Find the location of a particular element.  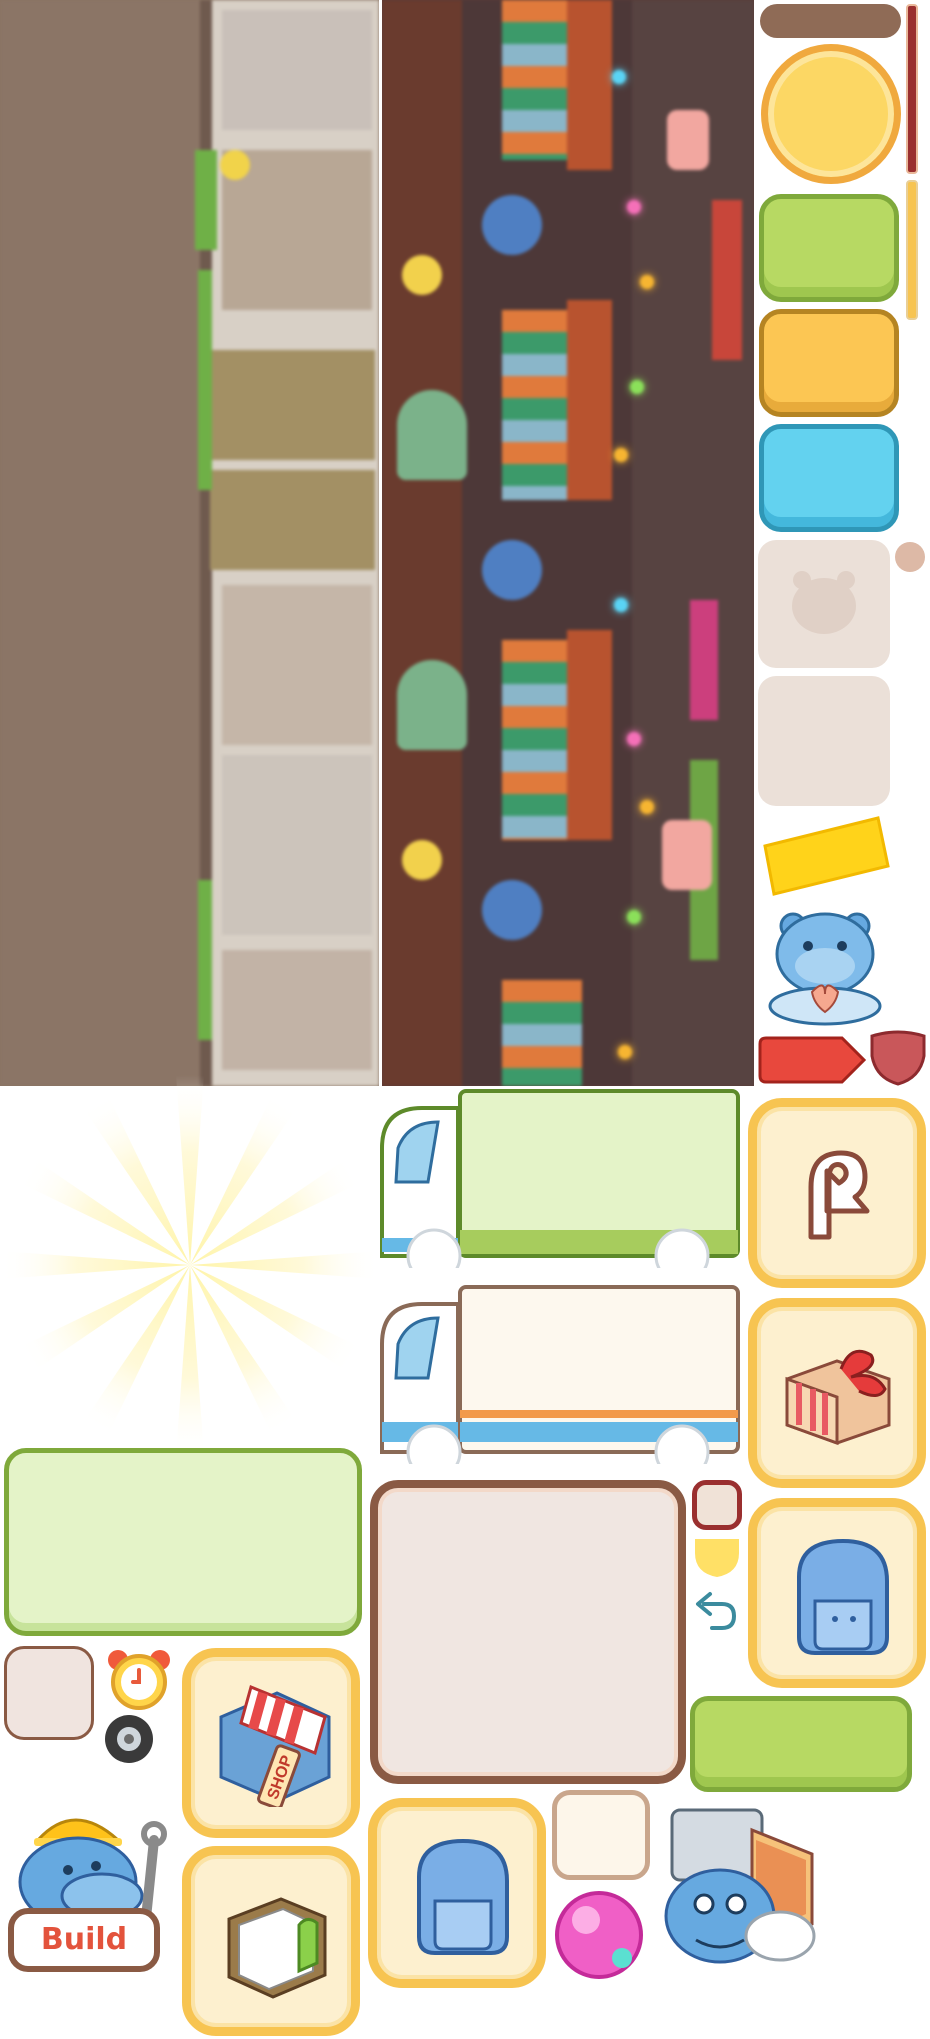

build-button: Build is located at coordinates (84, 1940).